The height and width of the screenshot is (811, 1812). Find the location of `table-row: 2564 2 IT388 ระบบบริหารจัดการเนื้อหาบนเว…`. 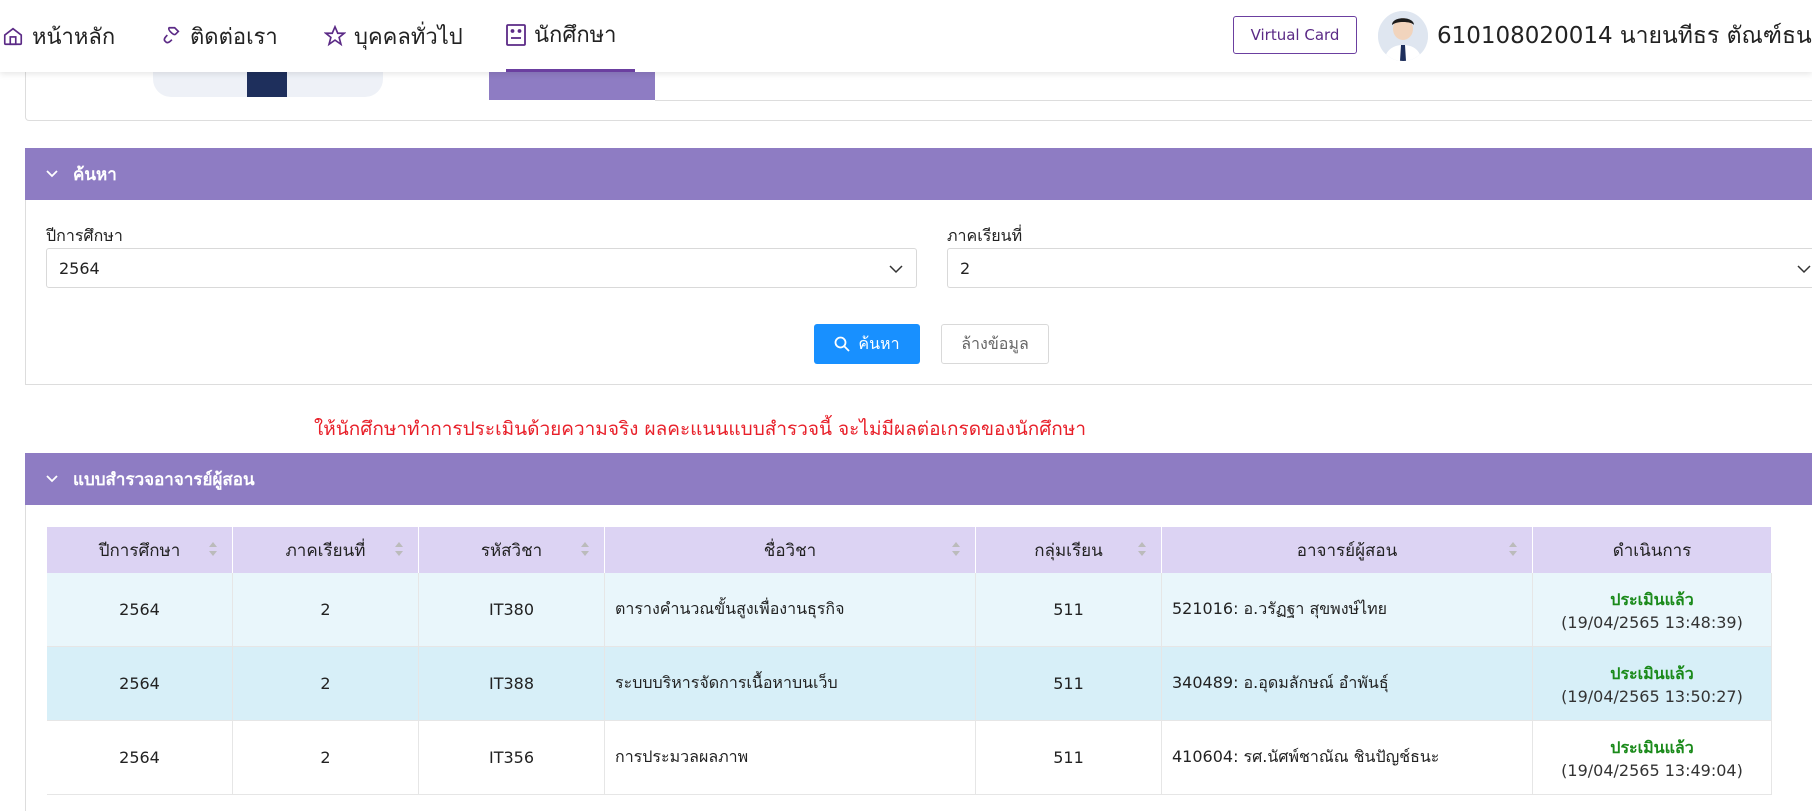

table-row: 2564 2 IT388 ระบบบริหารจัดการเนื้อหาบนเว… is located at coordinates (909, 683).